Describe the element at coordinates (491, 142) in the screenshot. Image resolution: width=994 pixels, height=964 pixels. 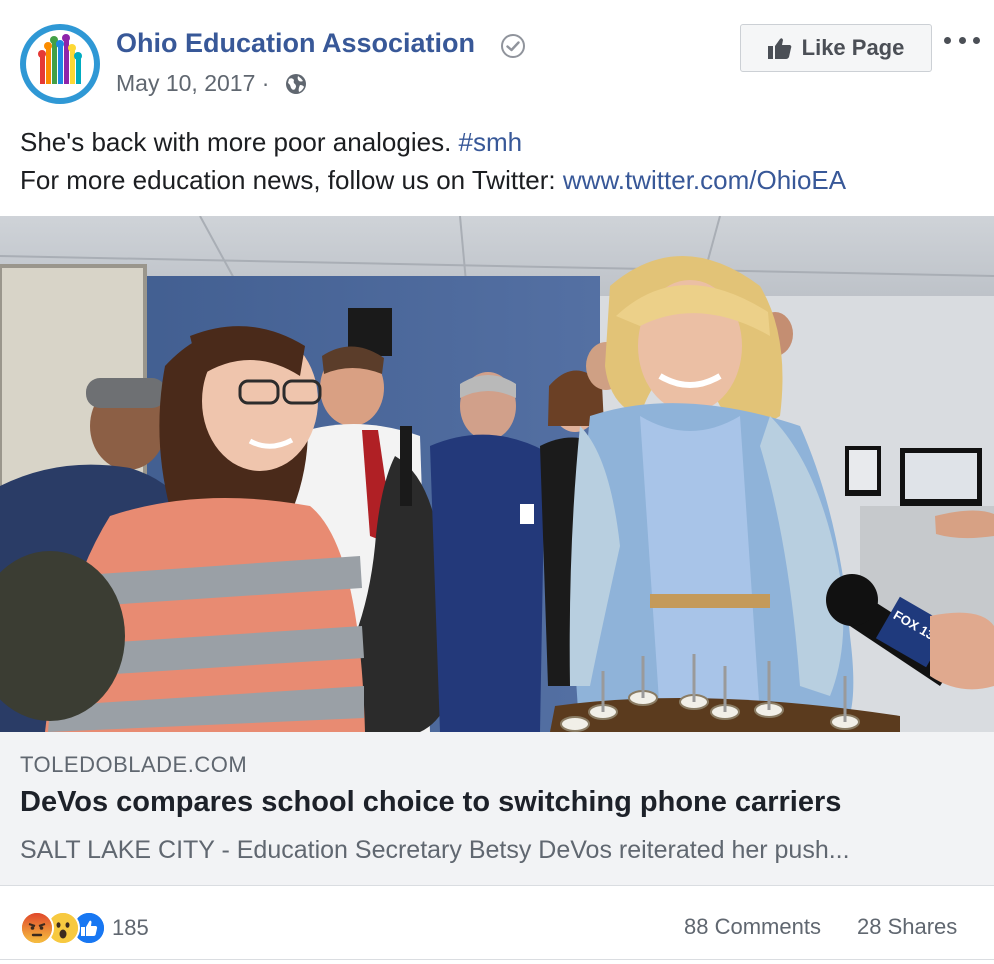
I see `hashtag-link: #smh` at that location.